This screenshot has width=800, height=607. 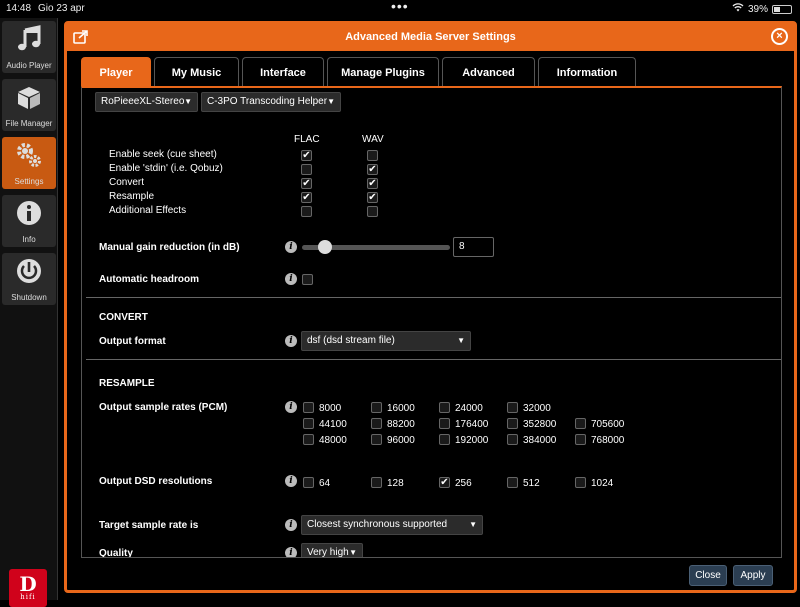 I want to click on output-format-select: dsf (dsd stream file) ▼, so click(x=386, y=341).